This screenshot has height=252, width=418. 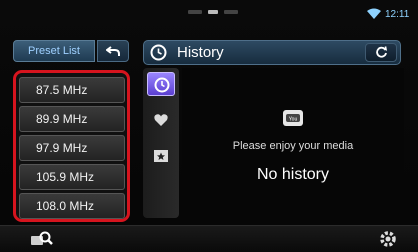 I want to click on page-title: History, so click(x=200, y=52).